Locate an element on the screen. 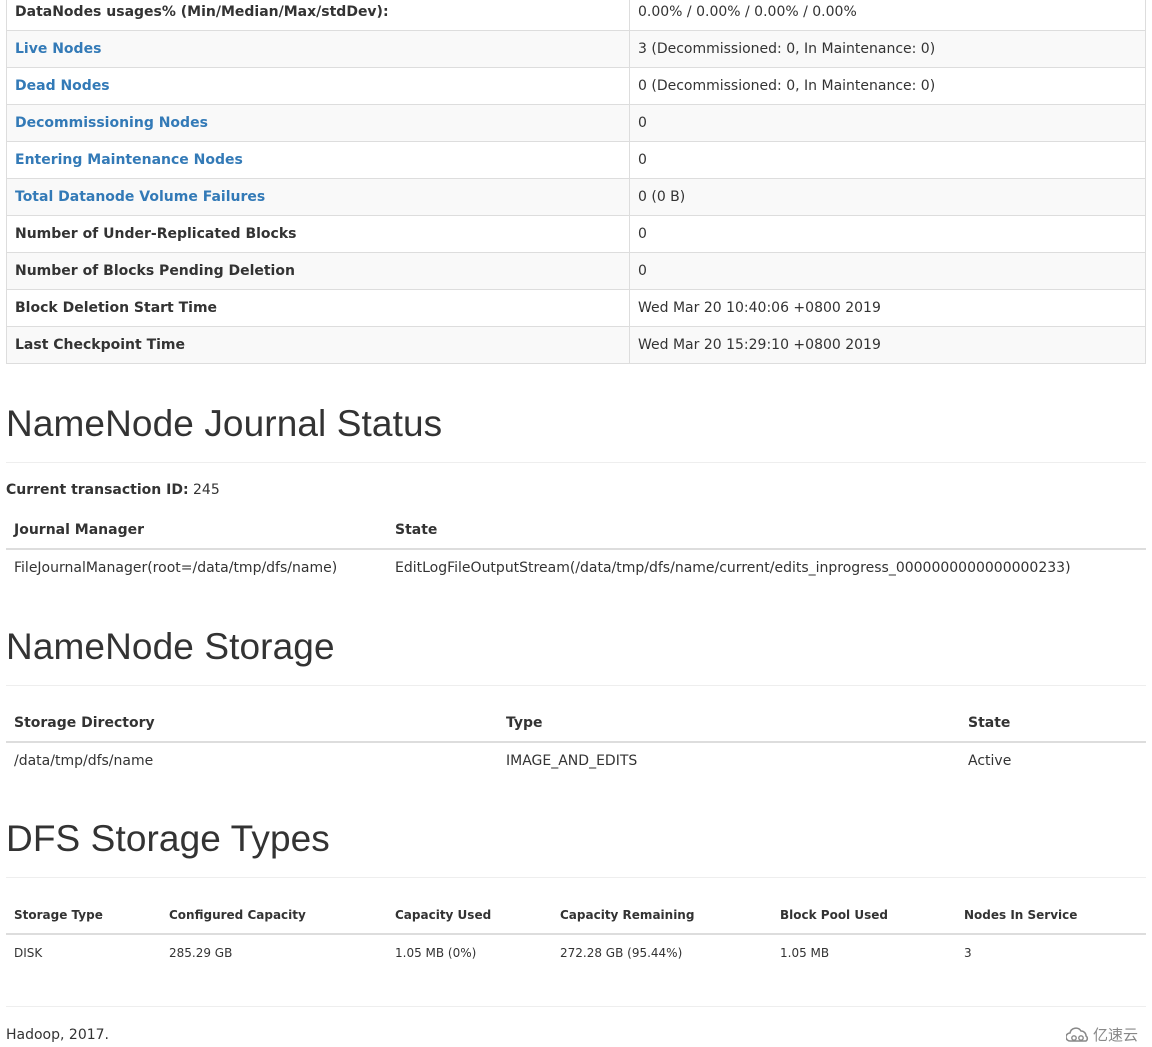 This screenshot has height=1047, width=1152. block-pool-used-cell: 1.05 MB is located at coordinates (805, 953).